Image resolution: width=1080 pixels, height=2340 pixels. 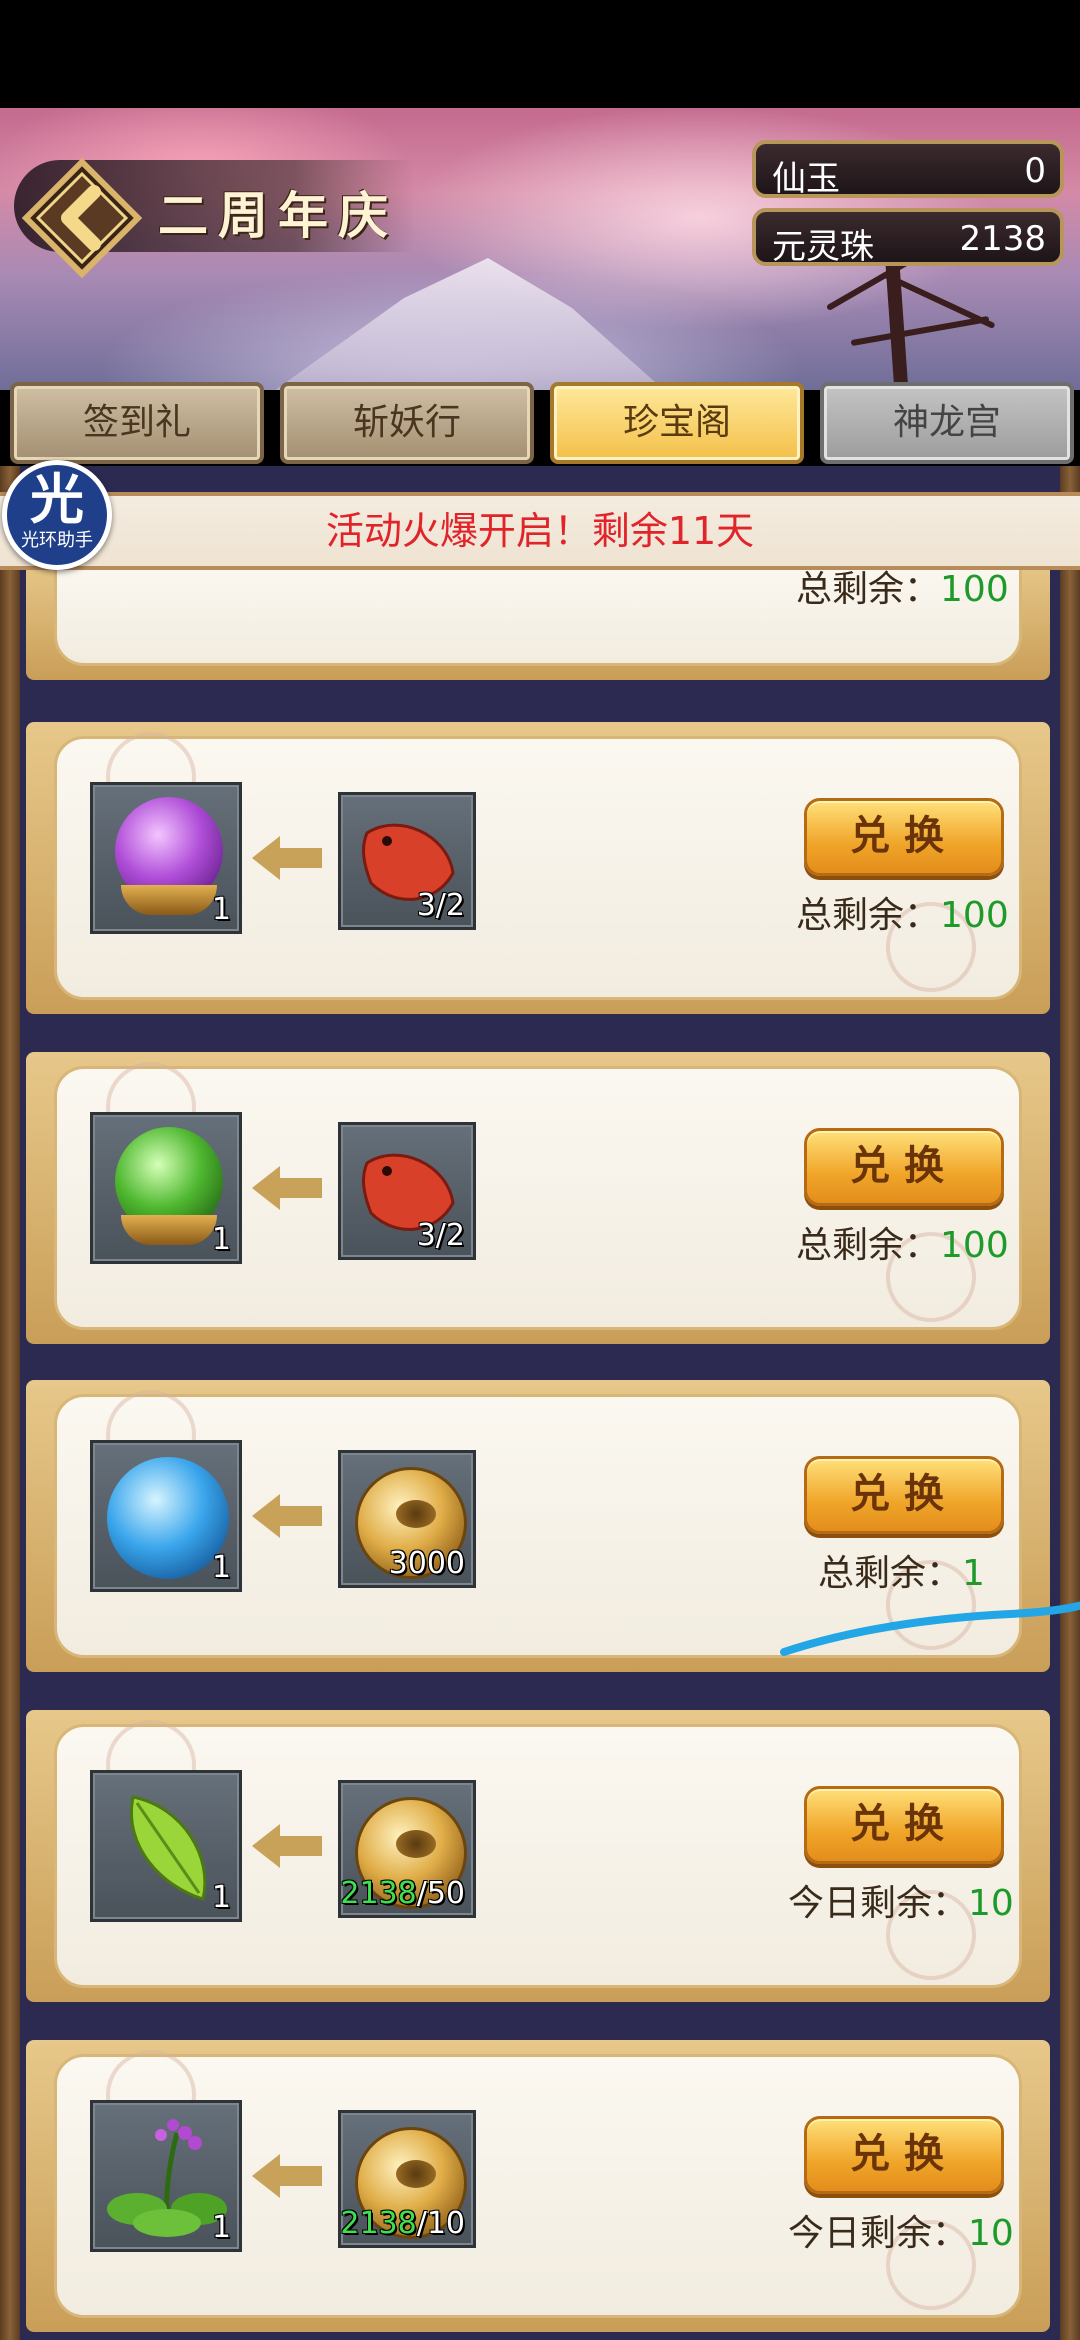 I want to click on helper-assistant-badge: 光 光环助手, so click(x=57, y=515).